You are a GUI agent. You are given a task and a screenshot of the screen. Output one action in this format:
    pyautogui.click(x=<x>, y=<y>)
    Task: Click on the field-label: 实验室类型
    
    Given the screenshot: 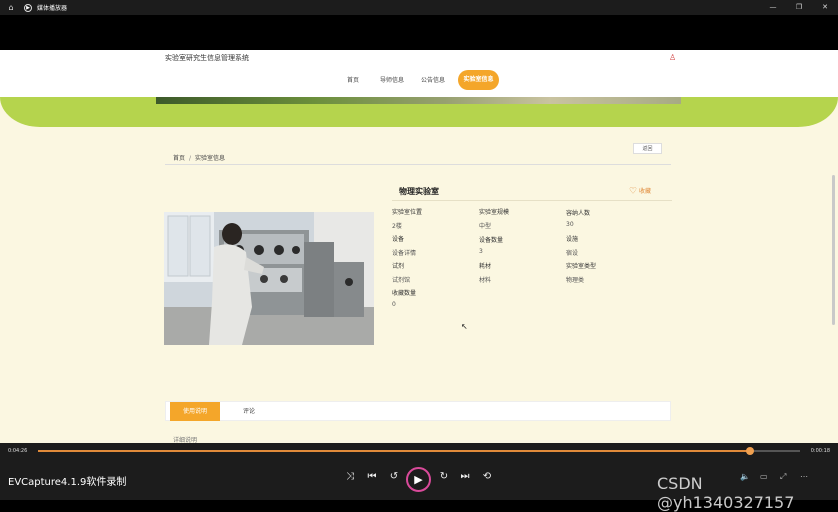 What is the action you would take?
    pyautogui.click(x=581, y=266)
    